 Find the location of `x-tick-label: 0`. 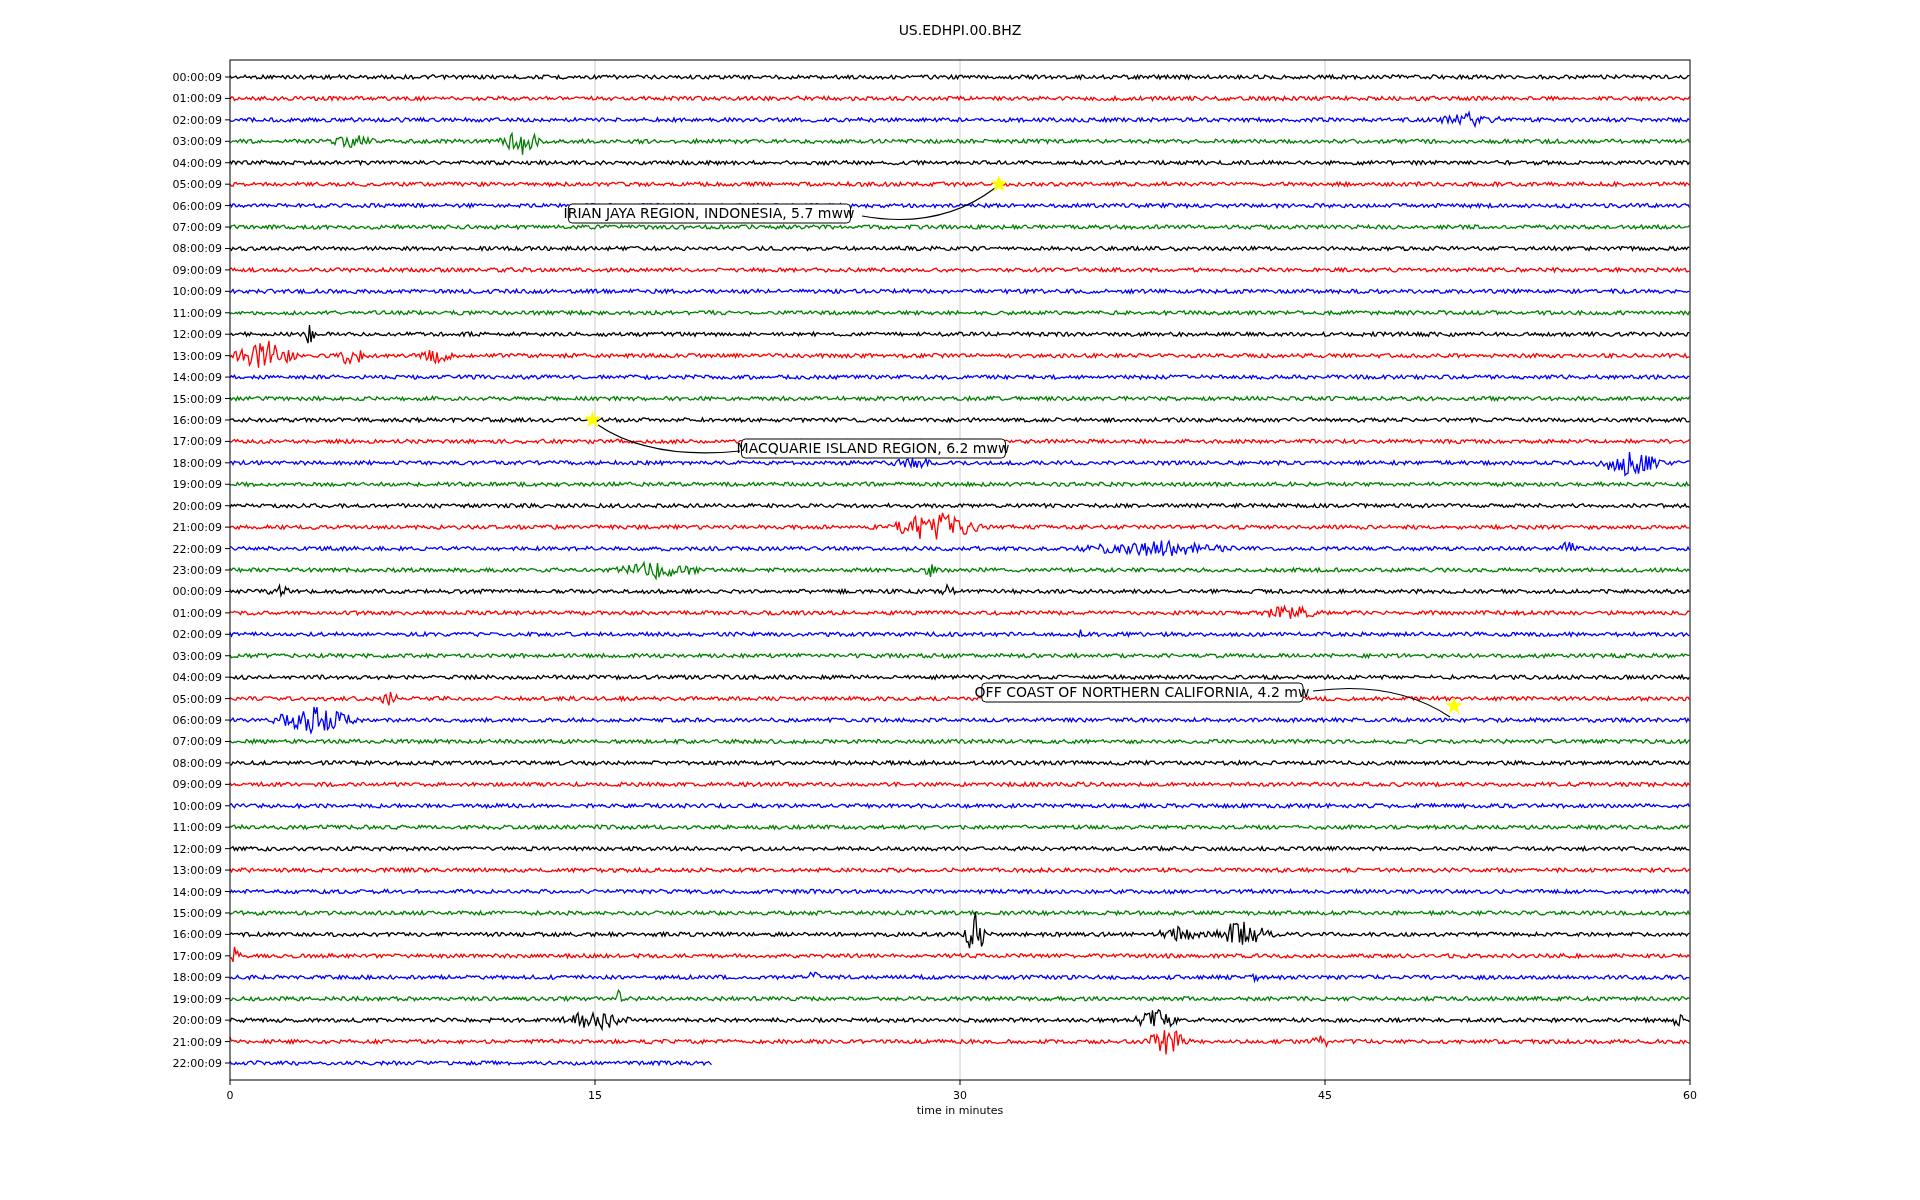

x-tick-label: 0 is located at coordinates (230, 1095).